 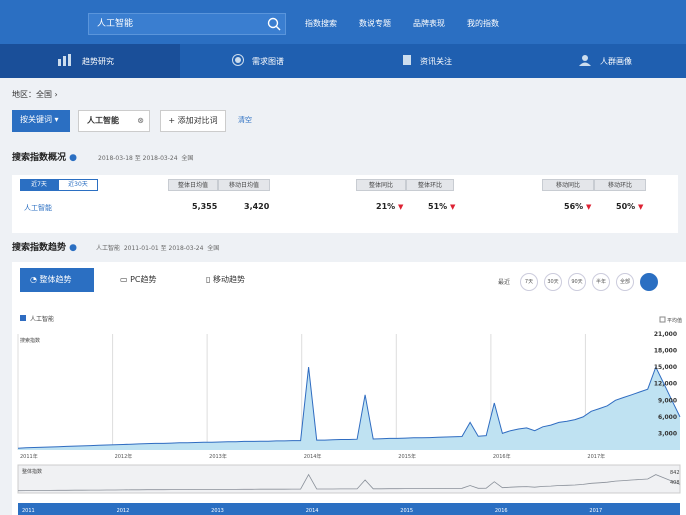 What do you see at coordinates (78, 185) in the screenshot?
I see `tab-30days: 近30天` at bounding box center [78, 185].